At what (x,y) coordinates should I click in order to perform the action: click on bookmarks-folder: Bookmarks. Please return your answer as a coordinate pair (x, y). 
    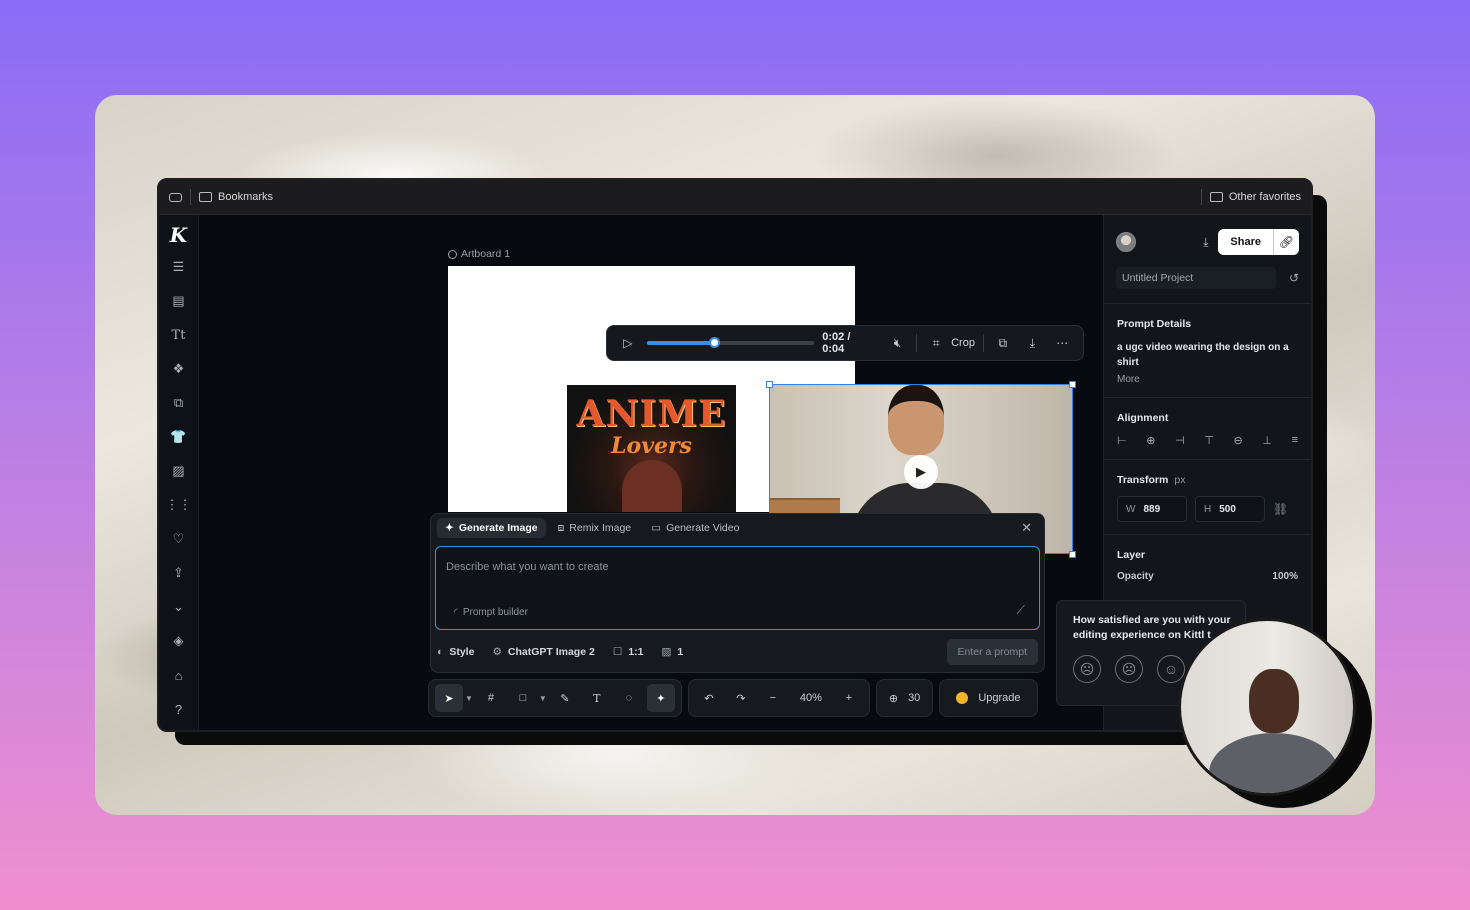
    Looking at the image, I should click on (236, 197).